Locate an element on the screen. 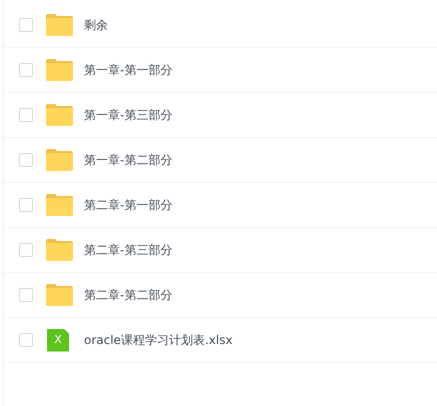 The height and width of the screenshot is (406, 437). file-name: 第二章-第一部分 is located at coordinates (128, 205).